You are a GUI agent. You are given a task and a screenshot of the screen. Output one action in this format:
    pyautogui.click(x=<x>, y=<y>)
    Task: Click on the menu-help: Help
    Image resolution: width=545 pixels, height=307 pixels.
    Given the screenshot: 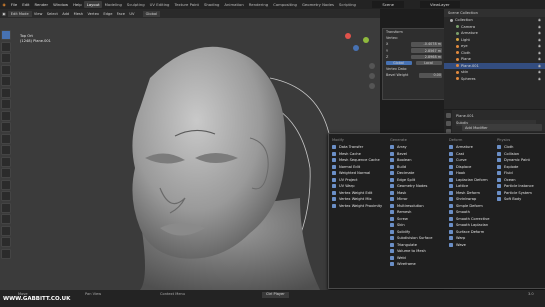 What is the action you would take?
    pyautogui.click(x=78, y=4)
    